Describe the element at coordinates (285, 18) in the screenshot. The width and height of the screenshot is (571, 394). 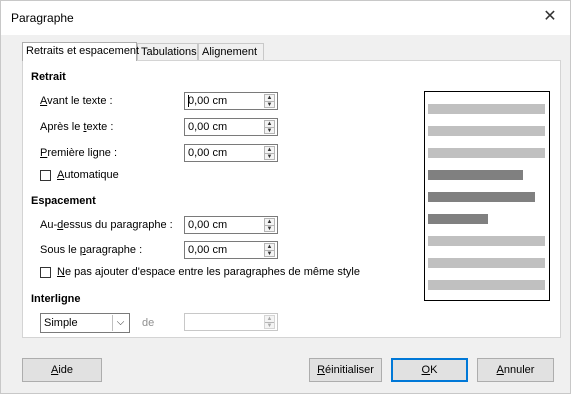
I see `title-bar: Paragraphe ✕` at that location.